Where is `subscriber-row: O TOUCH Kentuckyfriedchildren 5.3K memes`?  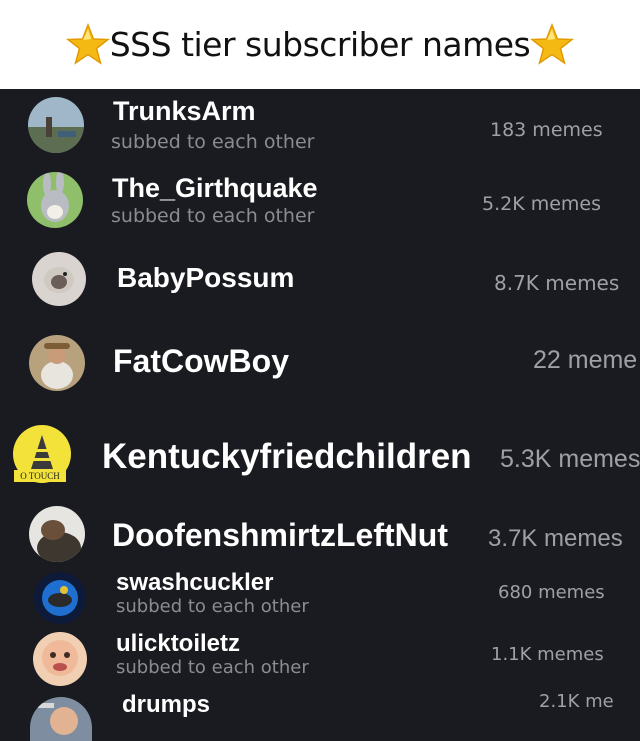
subscriber-row: O TOUCH Kentuckyfriedchildren 5.3K memes is located at coordinates (320, 457).